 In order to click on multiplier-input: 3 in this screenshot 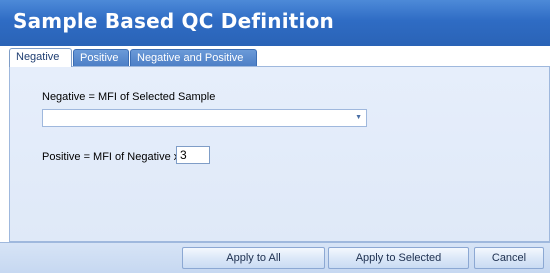, I will do `click(193, 155)`.